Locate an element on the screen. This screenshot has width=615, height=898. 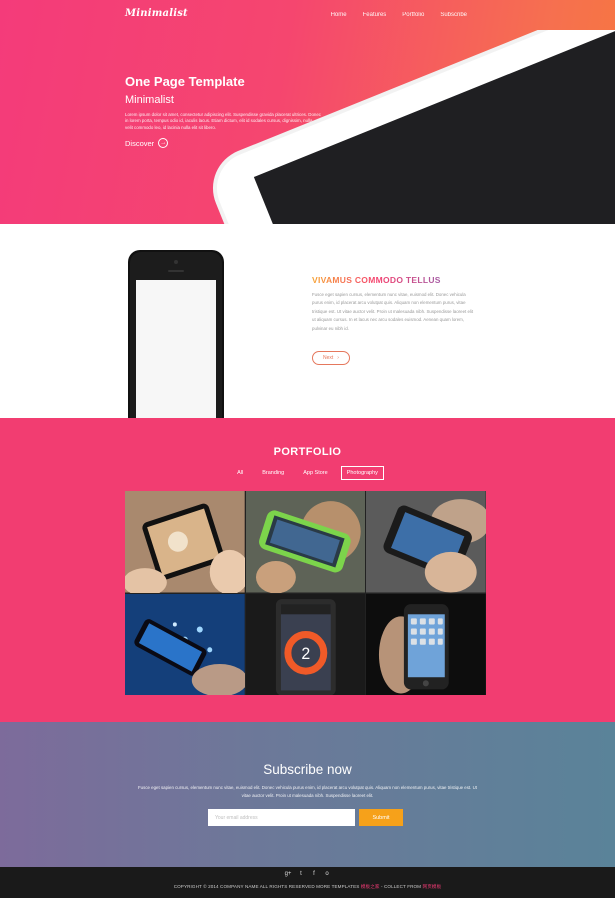
social-links: g+ t f o is located at coordinates (307, 874).